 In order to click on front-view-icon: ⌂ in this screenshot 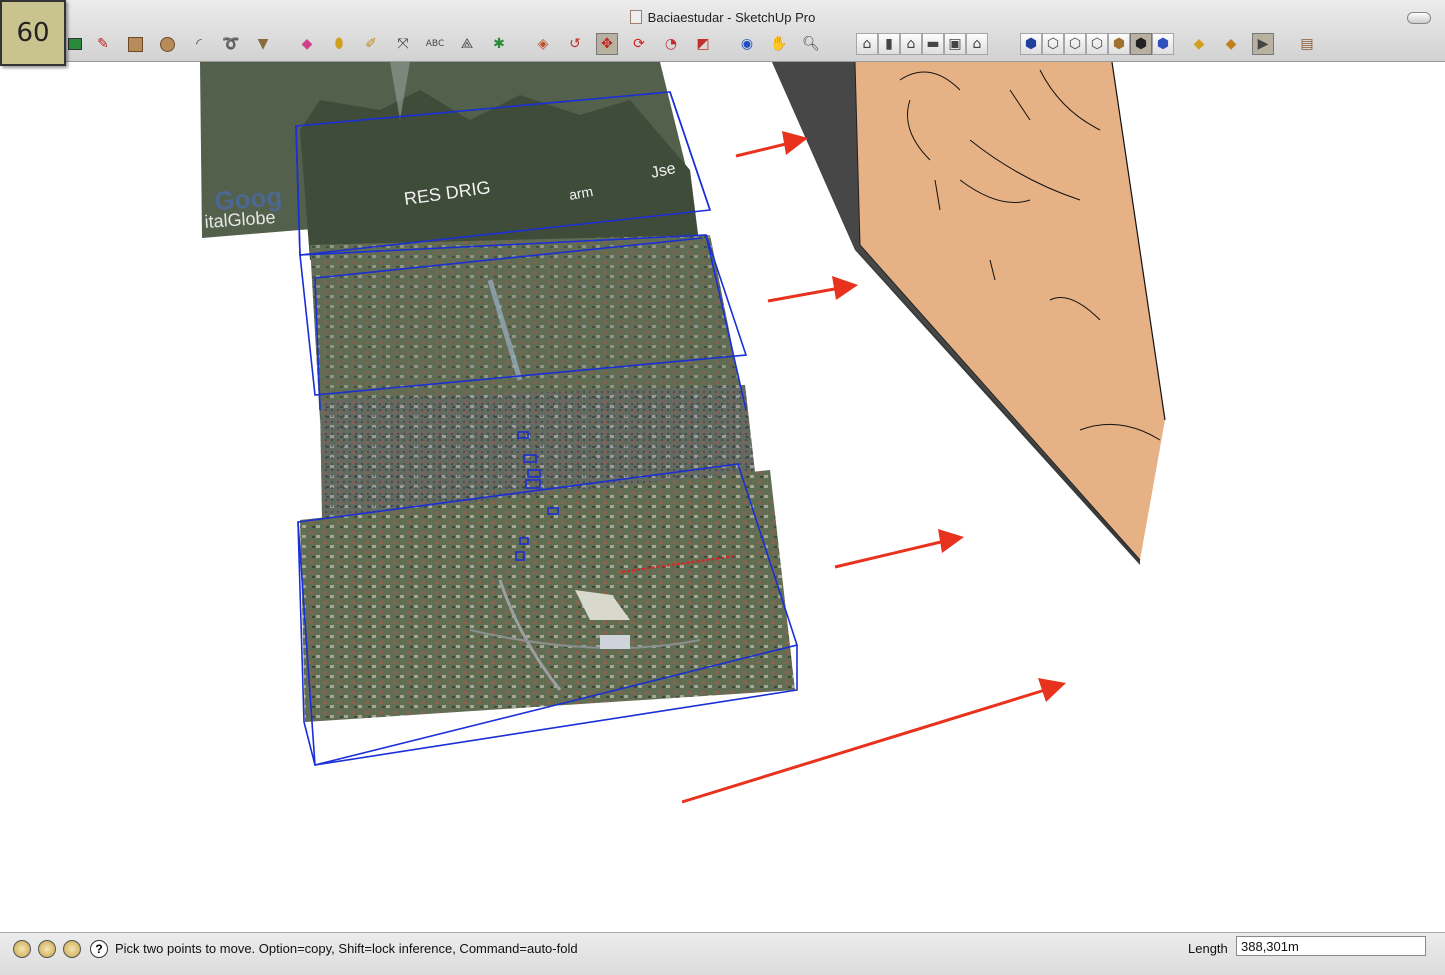, I will do `click(911, 44)`.